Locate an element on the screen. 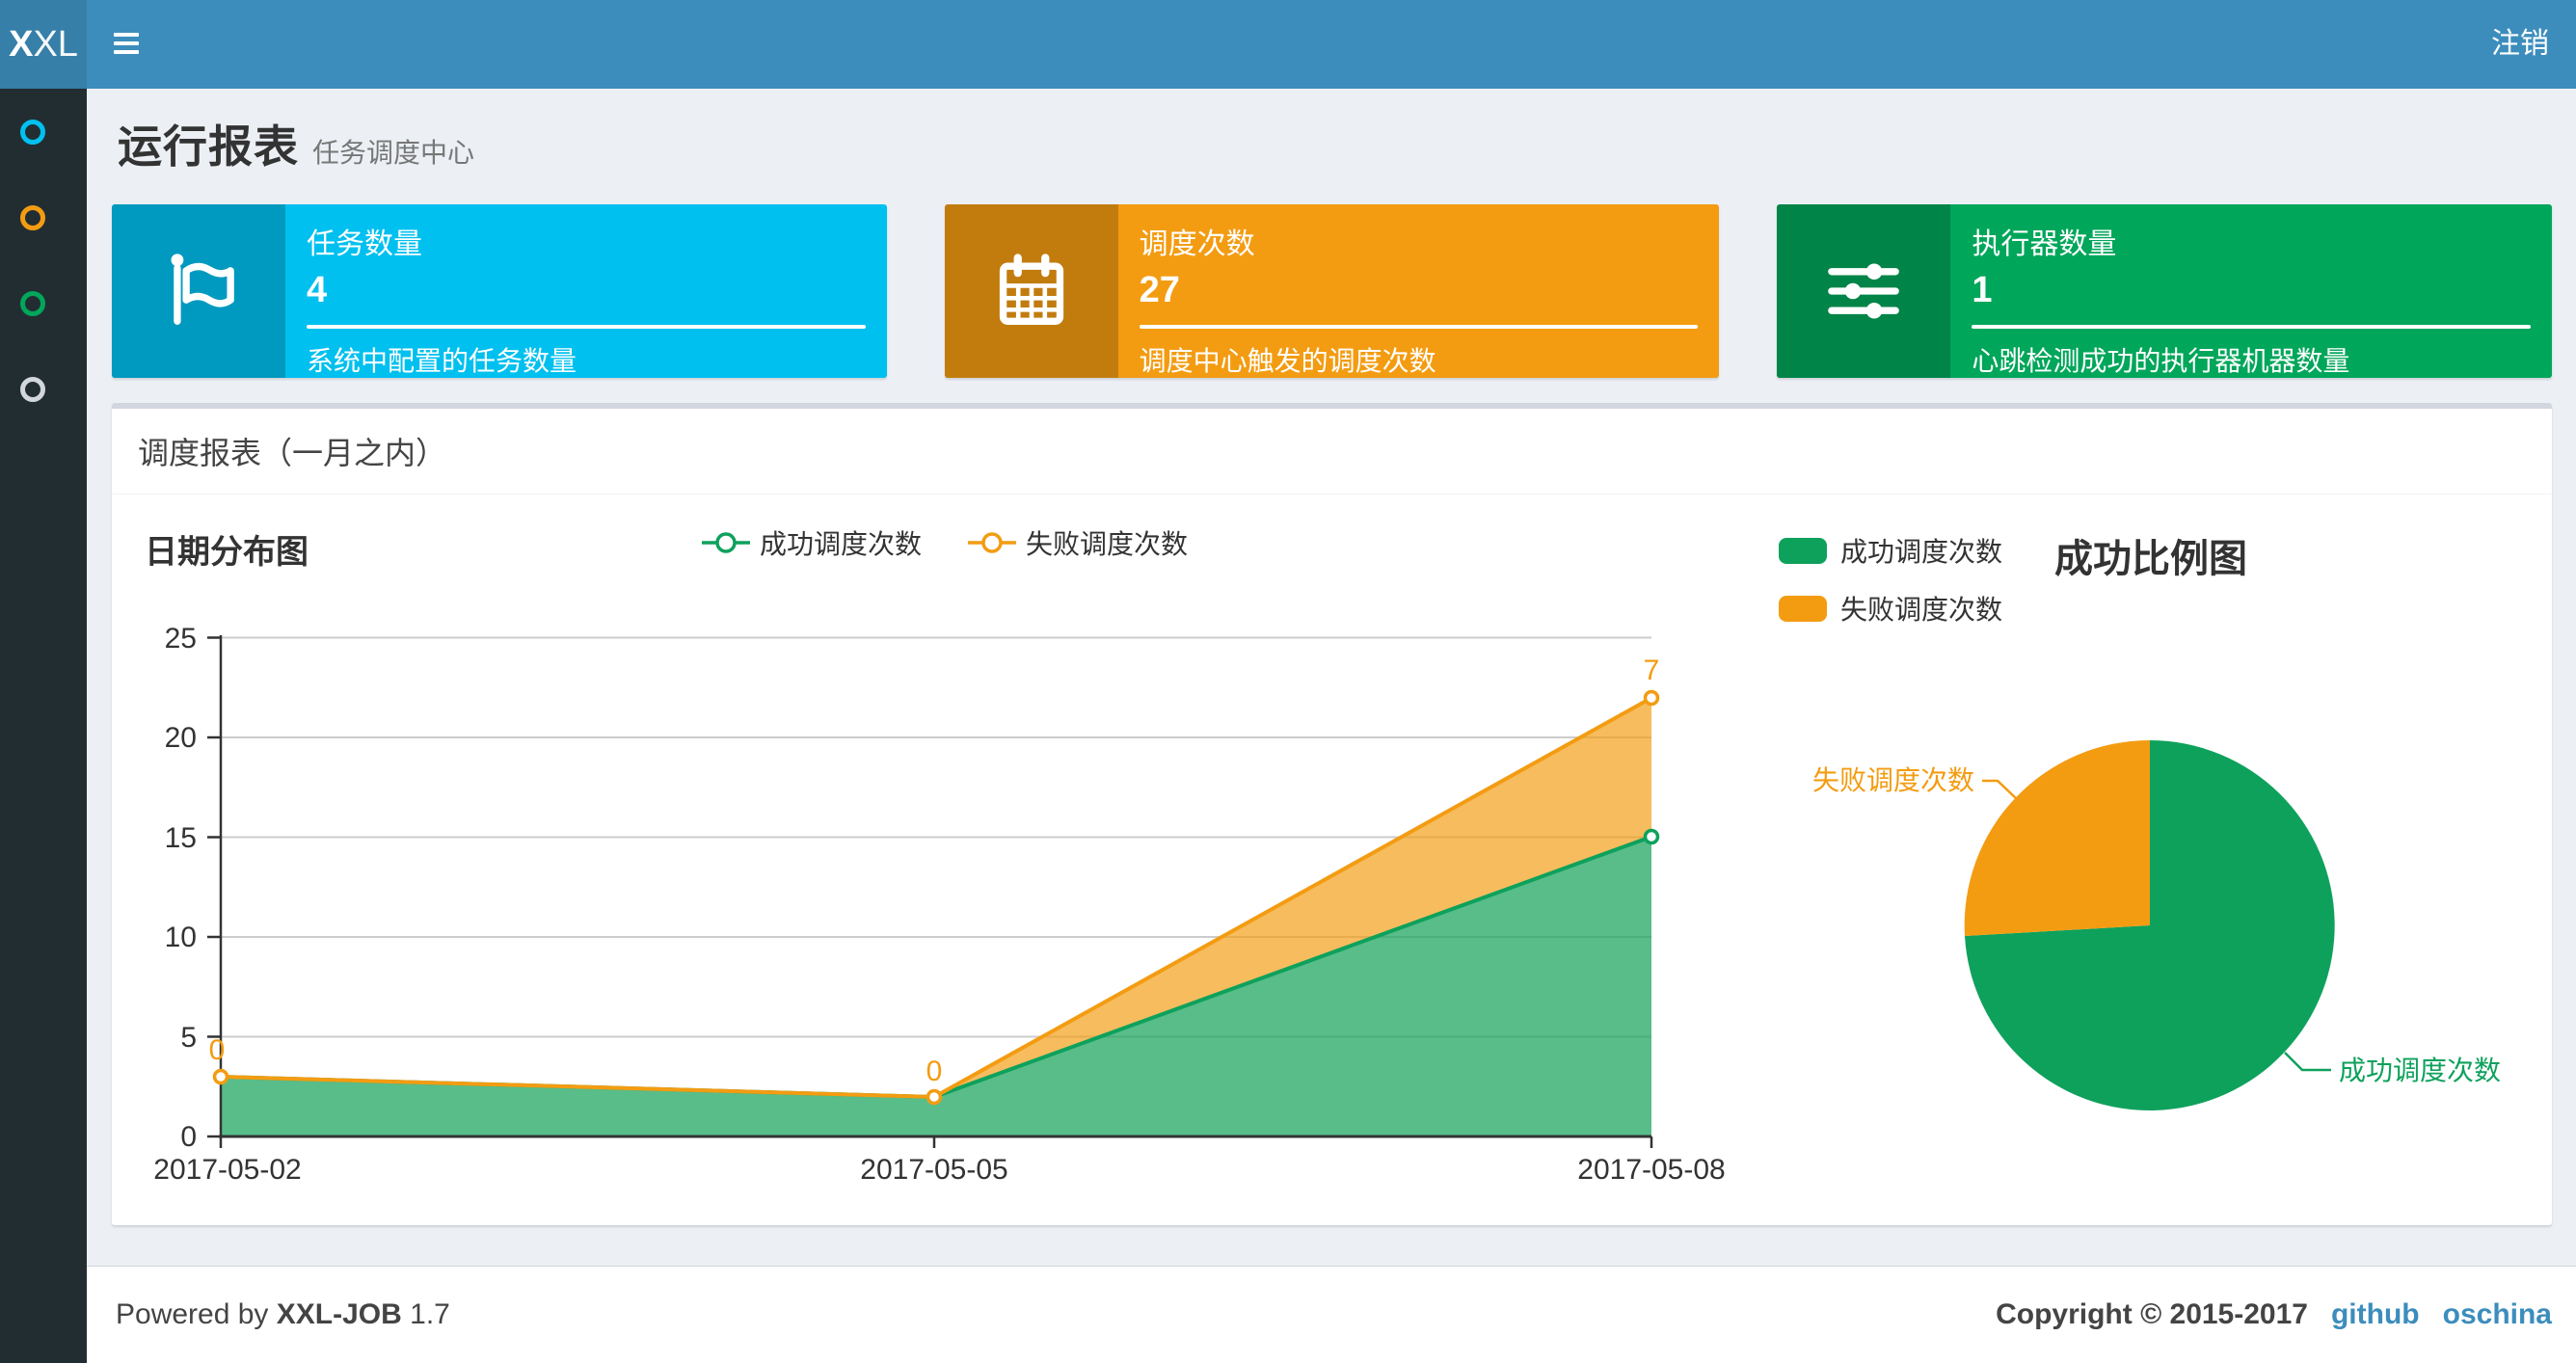  logout-link: 注销 is located at coordinates (2520, 44).